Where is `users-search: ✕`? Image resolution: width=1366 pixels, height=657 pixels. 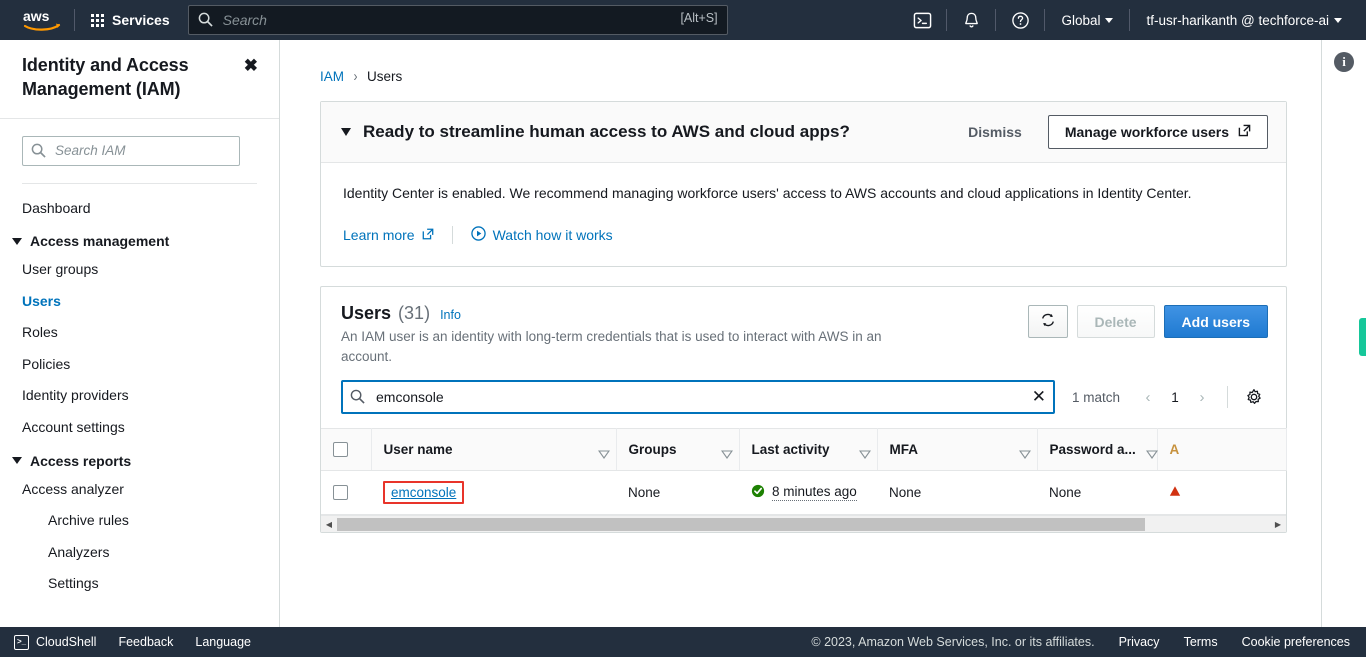 users-search: ✕ is located at coordinates (698, 397).